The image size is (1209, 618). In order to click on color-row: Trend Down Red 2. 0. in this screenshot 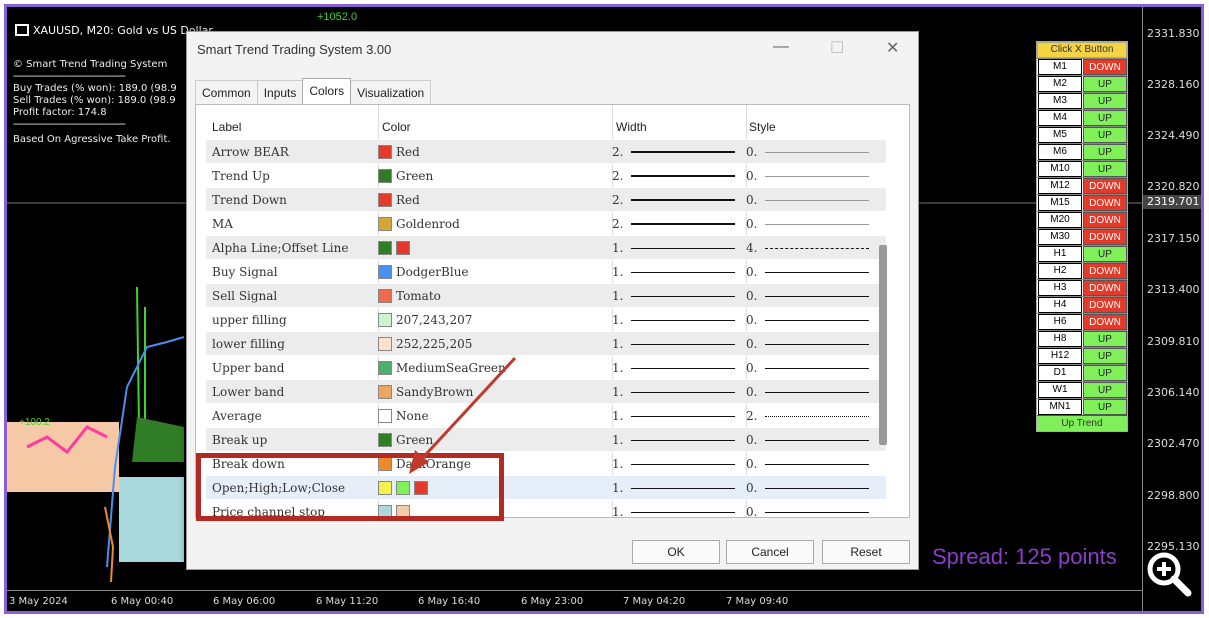, I will do `click(546, 199)`.